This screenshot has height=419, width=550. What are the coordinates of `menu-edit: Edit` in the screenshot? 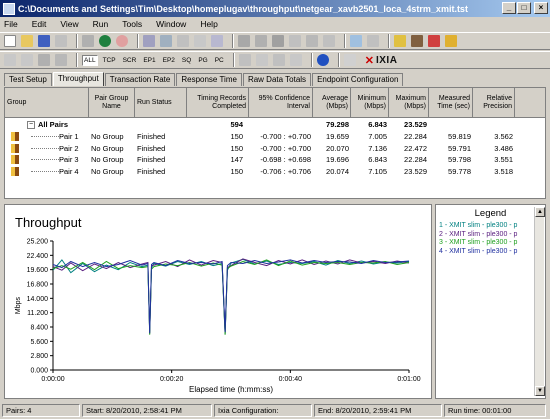 It's located at (39, 24).